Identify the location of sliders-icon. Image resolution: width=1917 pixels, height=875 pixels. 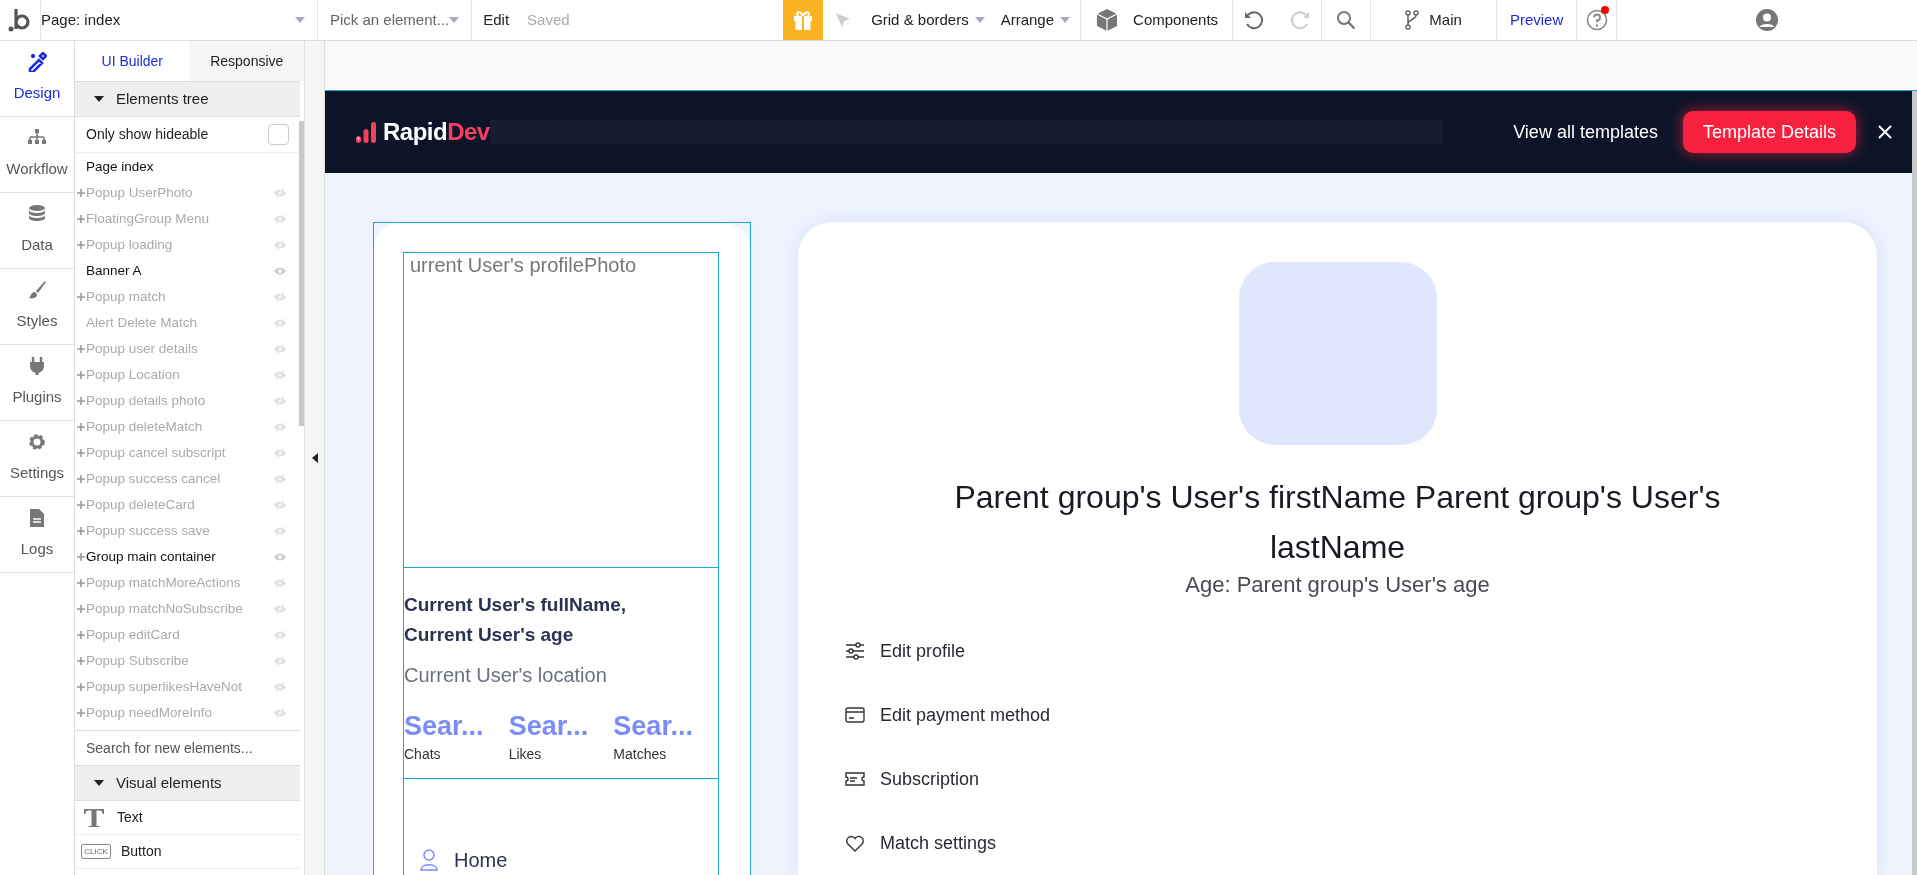
(855, 651).